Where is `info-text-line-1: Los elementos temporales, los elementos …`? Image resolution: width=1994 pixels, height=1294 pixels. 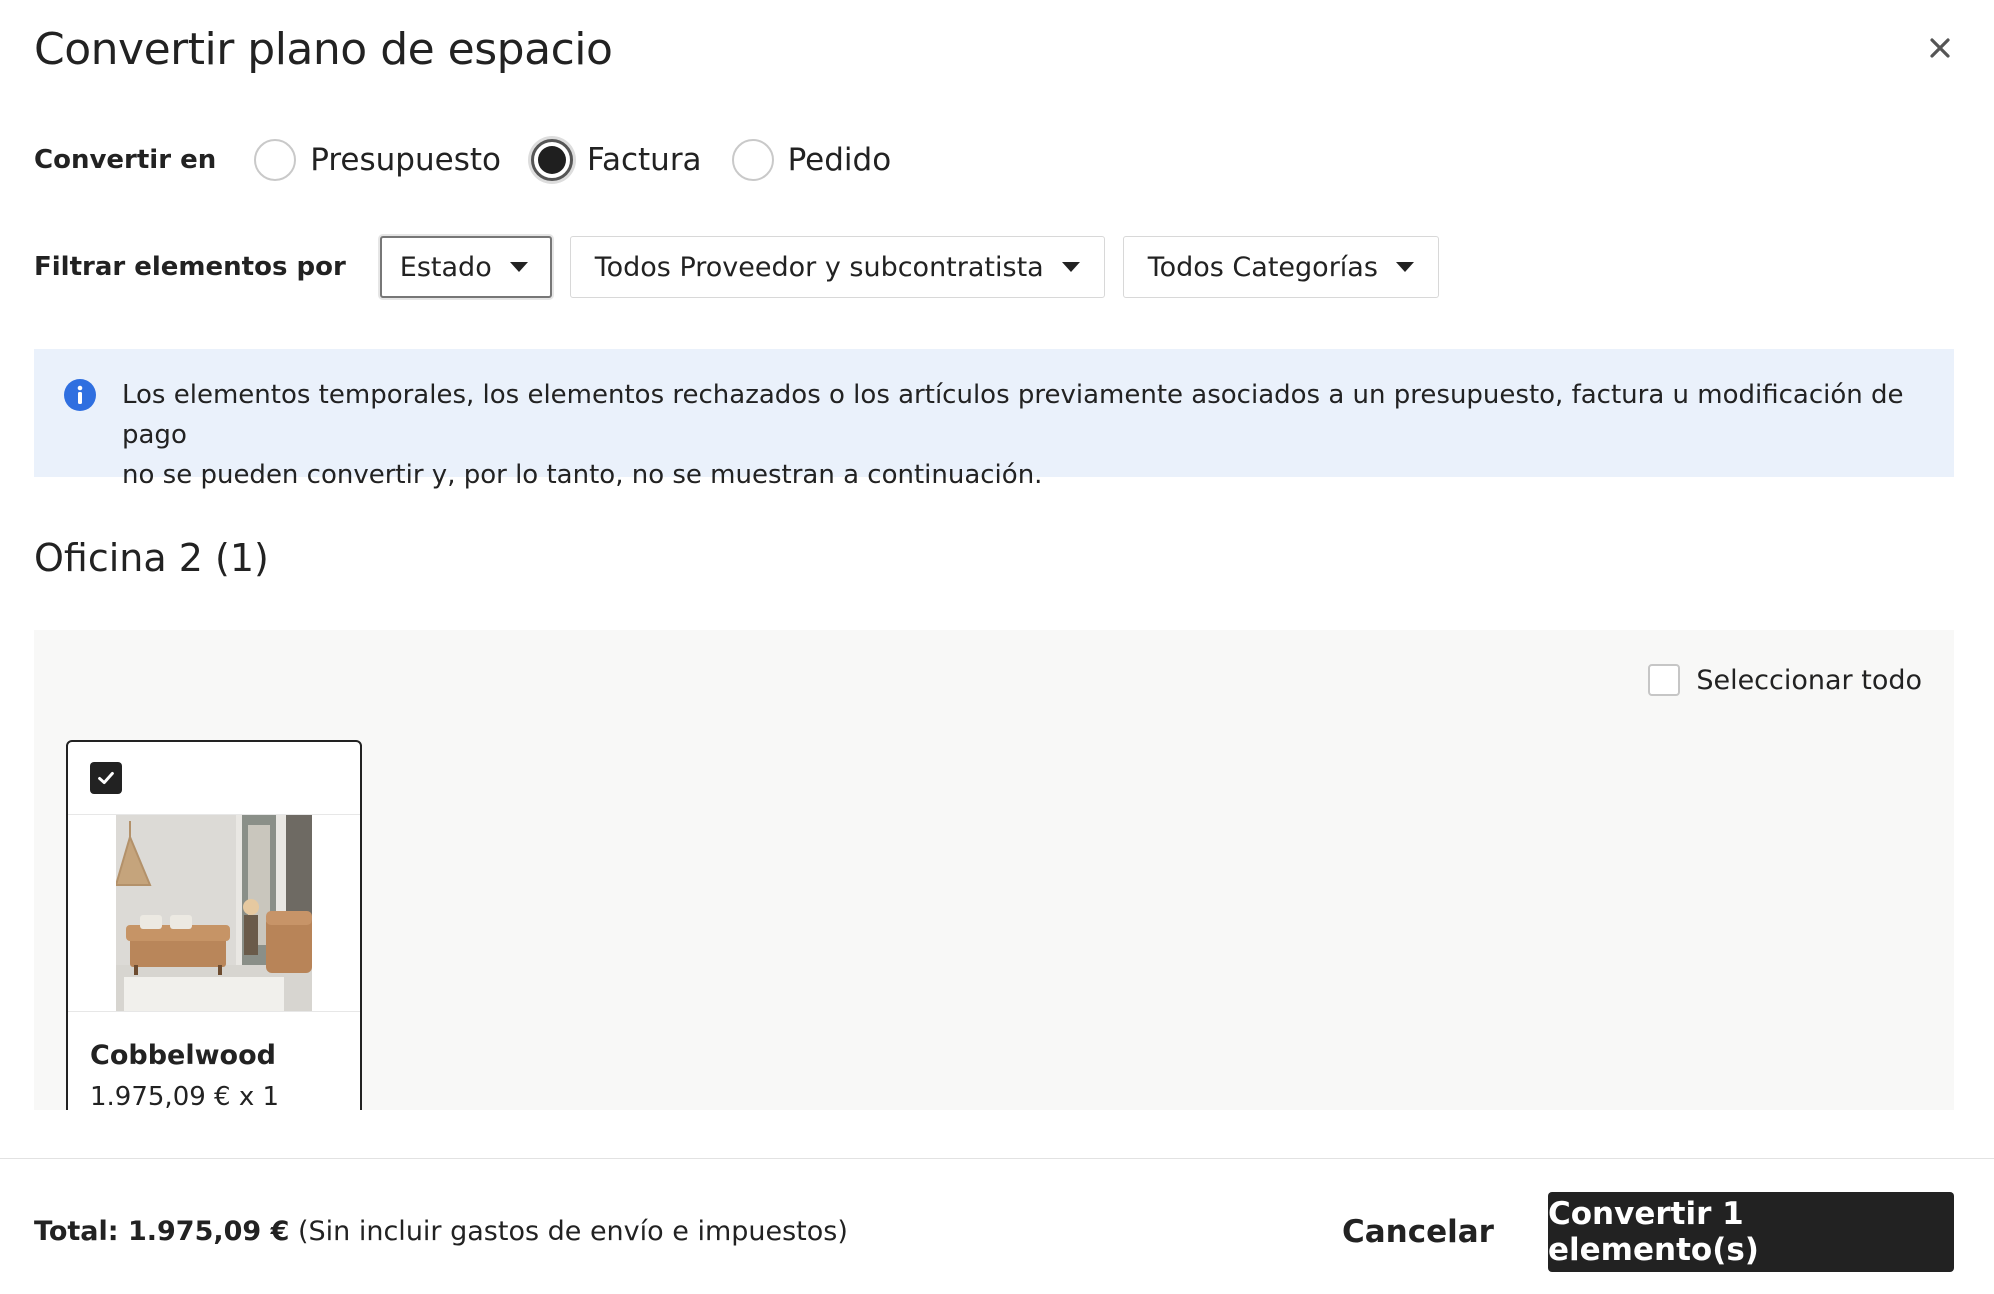
info-text-line-1: Los elementos temporales, los elementos … is located at coordinates (1013, 415).